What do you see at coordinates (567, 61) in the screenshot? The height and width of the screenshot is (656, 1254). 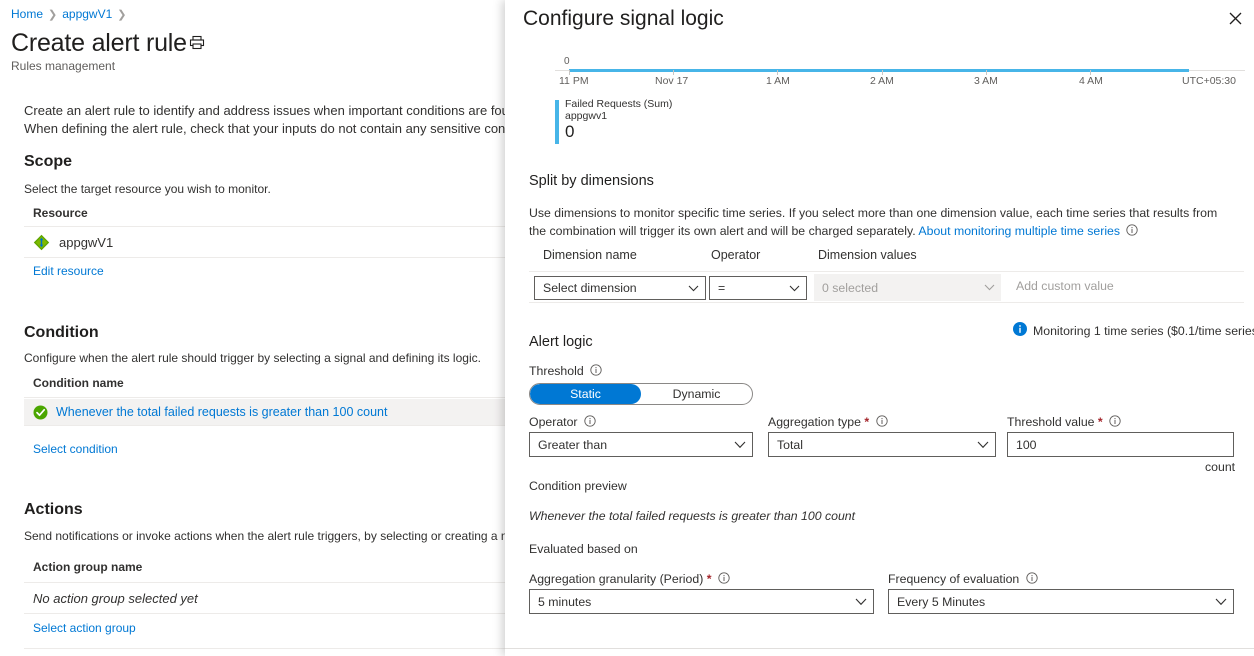 I see `chart-y-tick-0: 0` at bounding box center [567, 61].